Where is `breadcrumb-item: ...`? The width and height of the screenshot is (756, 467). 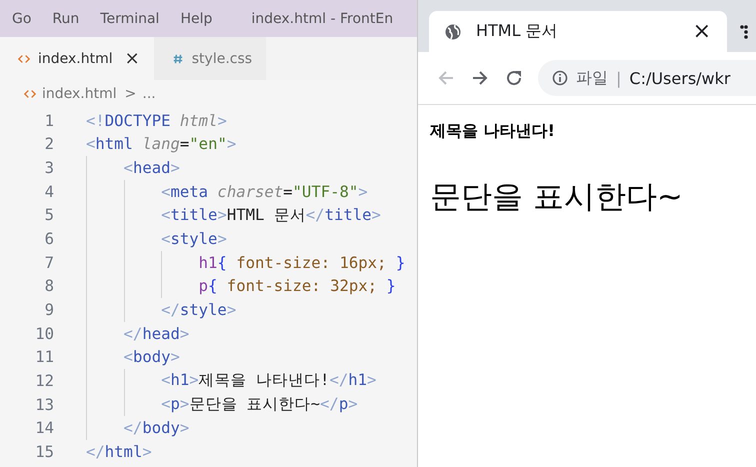 breadcrumb-item: ... is located at coordinates (149, 94).